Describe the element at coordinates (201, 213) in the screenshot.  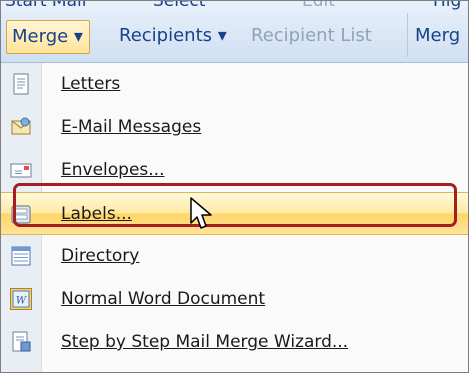
I see `mouse-pointer-icon` at that location.